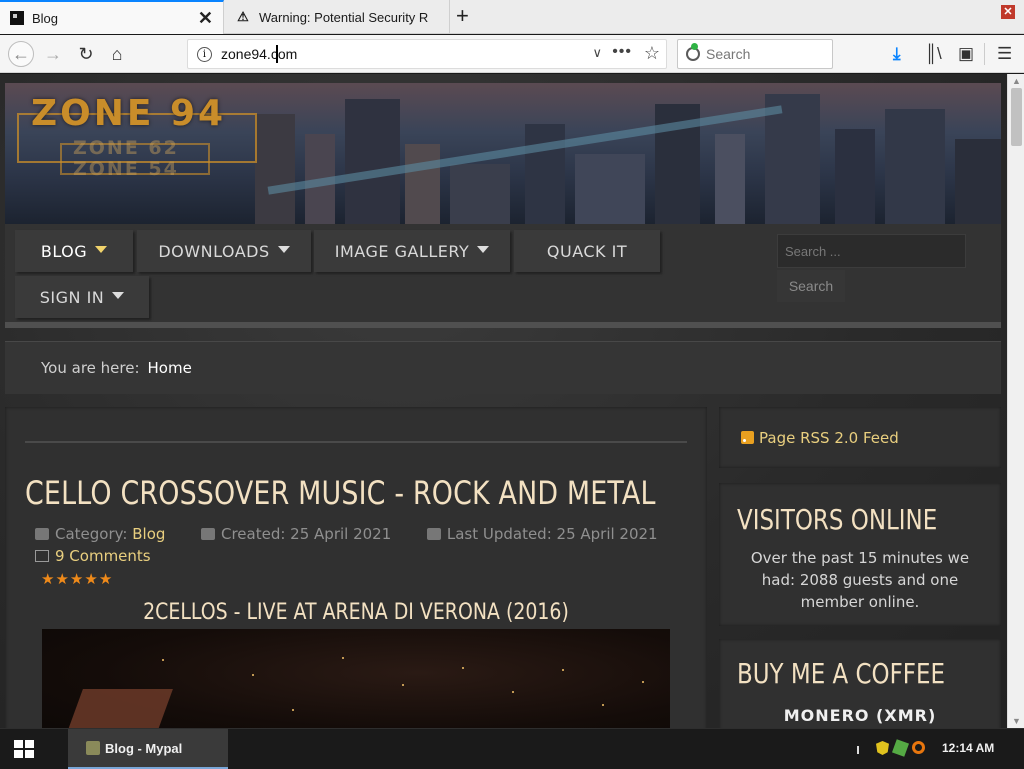 Image resolution: width=1024 pixels, height=769 pixels. What do you see at coordinates (1016, 117) in the screenshot?
I see `scrollbar-thumb` at bounding box center [1016, 117].